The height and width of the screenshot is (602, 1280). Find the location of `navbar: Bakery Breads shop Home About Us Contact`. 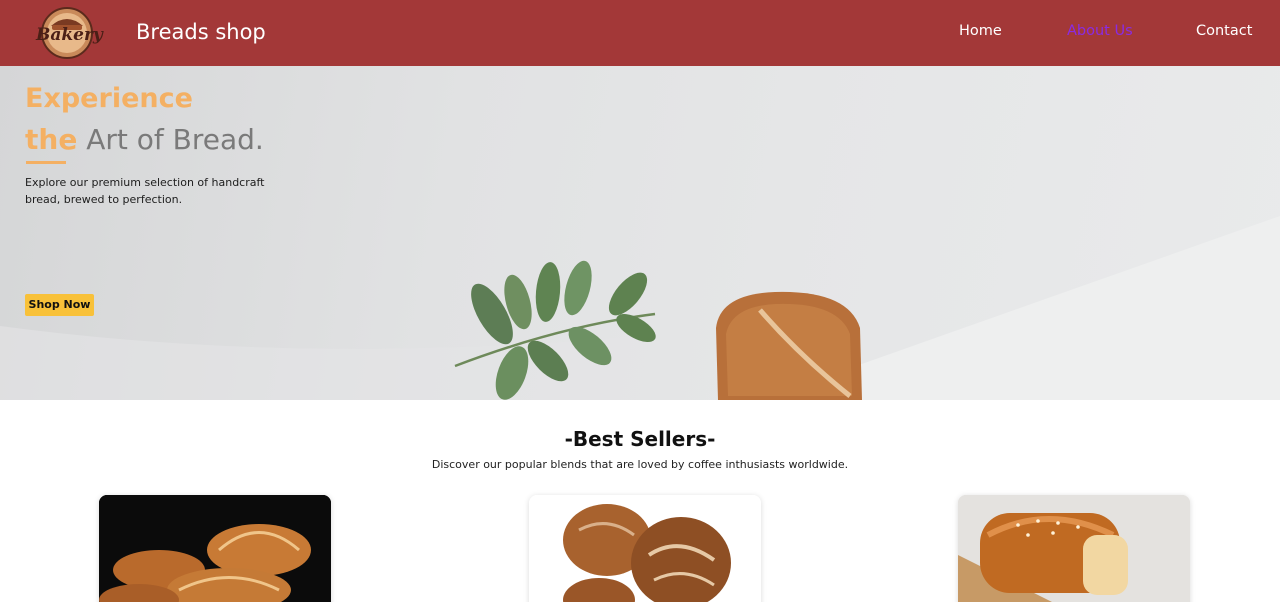

navbar: Bakery Breads shop Home About Us Contact is located at coordinates (640, 33).